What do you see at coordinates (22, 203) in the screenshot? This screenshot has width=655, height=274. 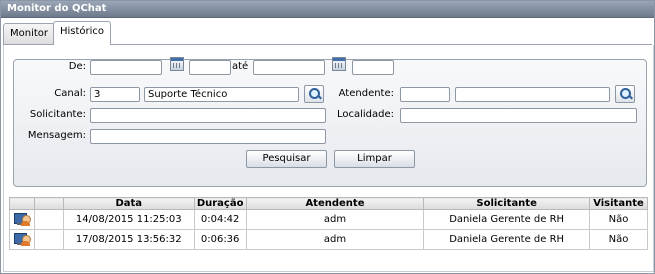 I see `column-header-icon` at bounding box center [22, 203].